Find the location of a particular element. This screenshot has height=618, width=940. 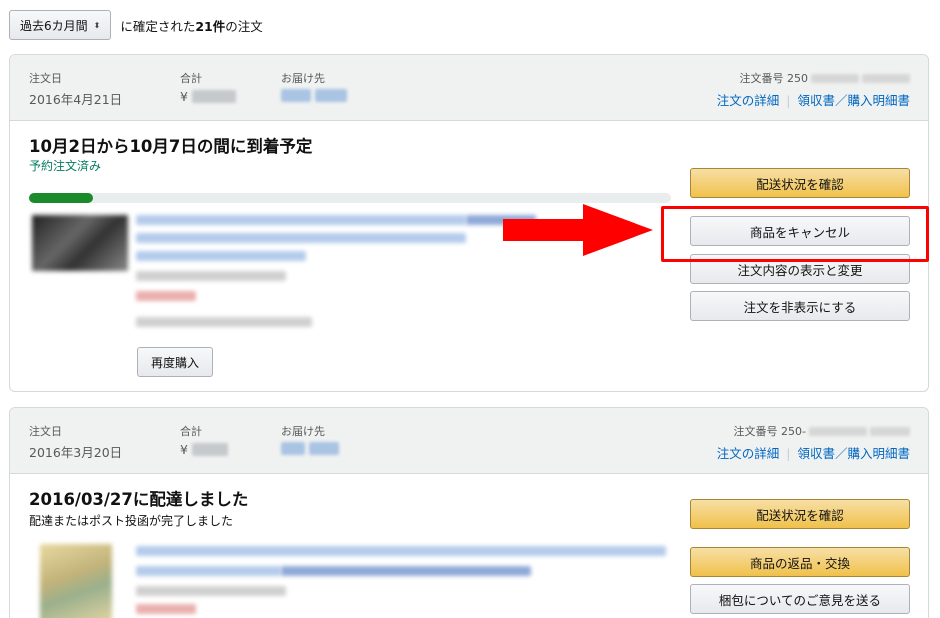

order-number: 注文番号 250- is located at coordinates (813, 431).